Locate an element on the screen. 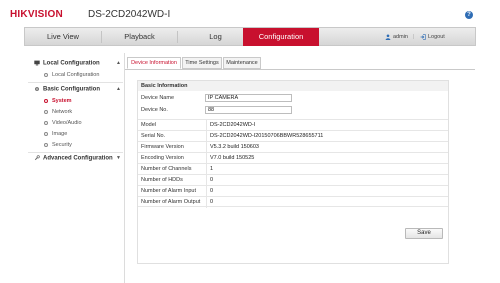  tab-live-view: Live View is located at coordinates (63, 37).